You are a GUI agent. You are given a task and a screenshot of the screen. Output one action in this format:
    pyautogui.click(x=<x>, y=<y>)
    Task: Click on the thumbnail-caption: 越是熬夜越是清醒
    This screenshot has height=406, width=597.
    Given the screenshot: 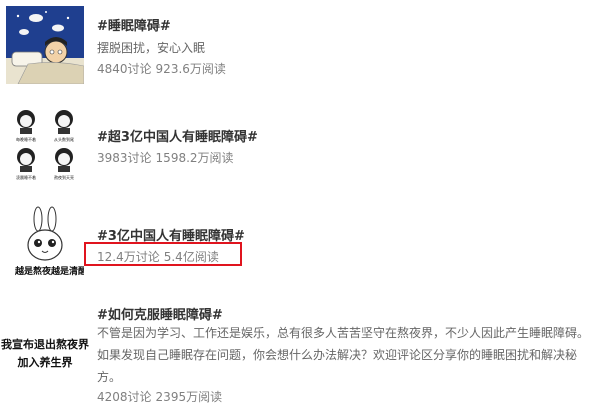 What is the action you would take?
    pyautogui.click(x=49, y=272)
    